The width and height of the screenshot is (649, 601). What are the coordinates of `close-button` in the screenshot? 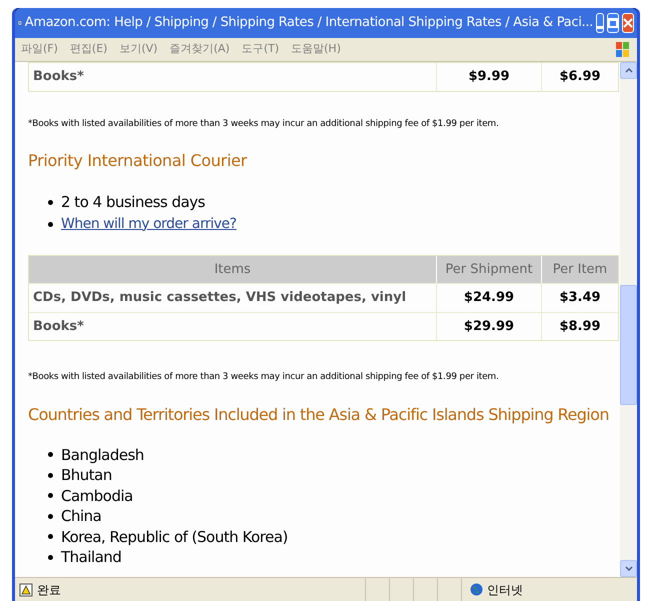 It's located at (628, 23).